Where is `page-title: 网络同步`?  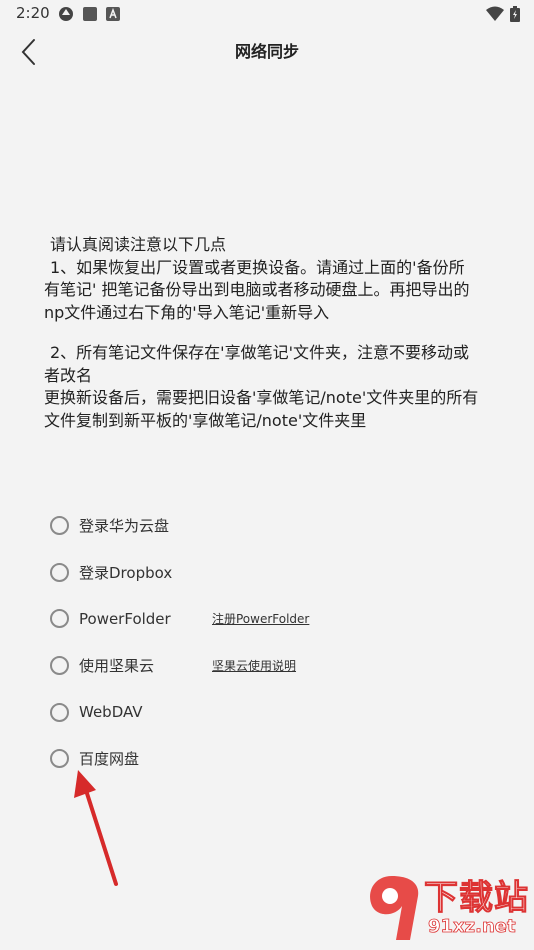
page-title: 网络同步 is located at coordinates (266, 51).